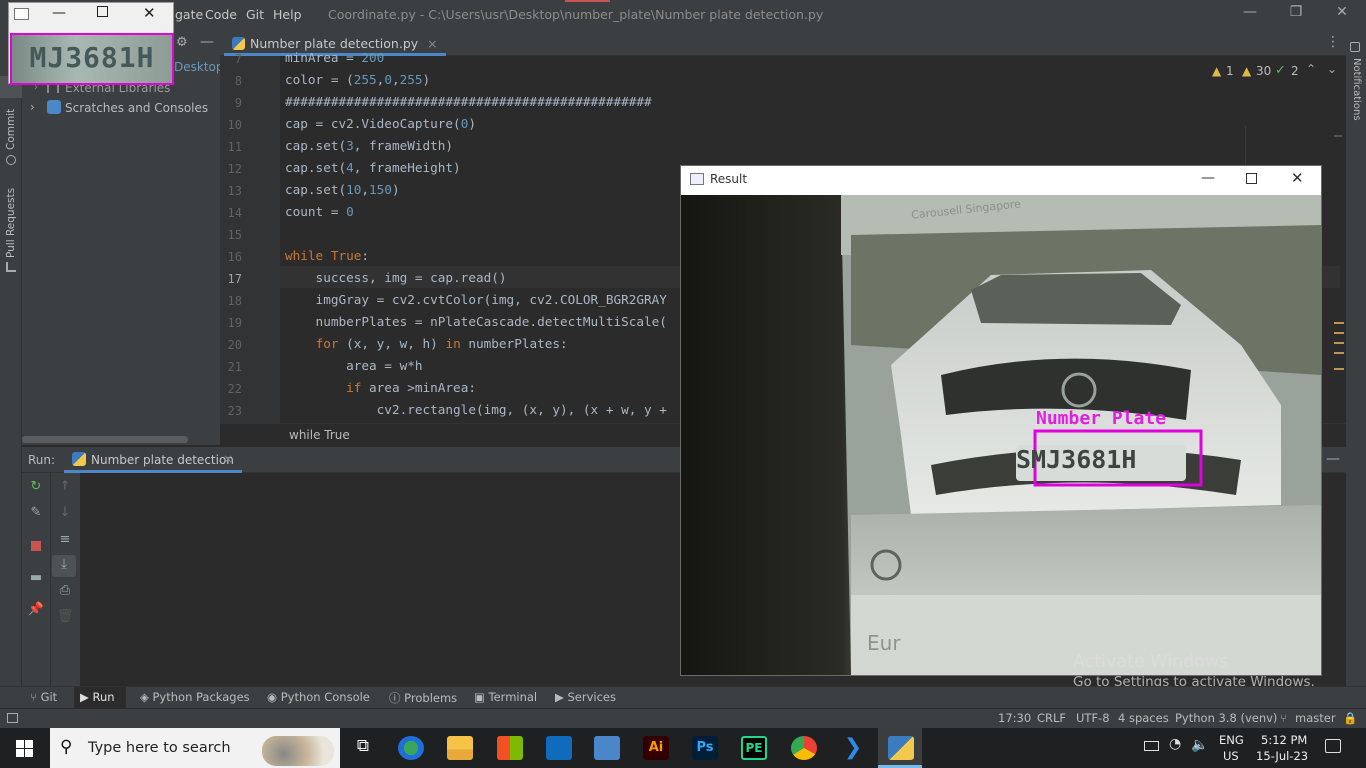 This screenshot has height=768, width=1366. What do you see at coordinates (232, 411) in the screenshot?
I see `line-number: 23` at bounding box center [232, 411].